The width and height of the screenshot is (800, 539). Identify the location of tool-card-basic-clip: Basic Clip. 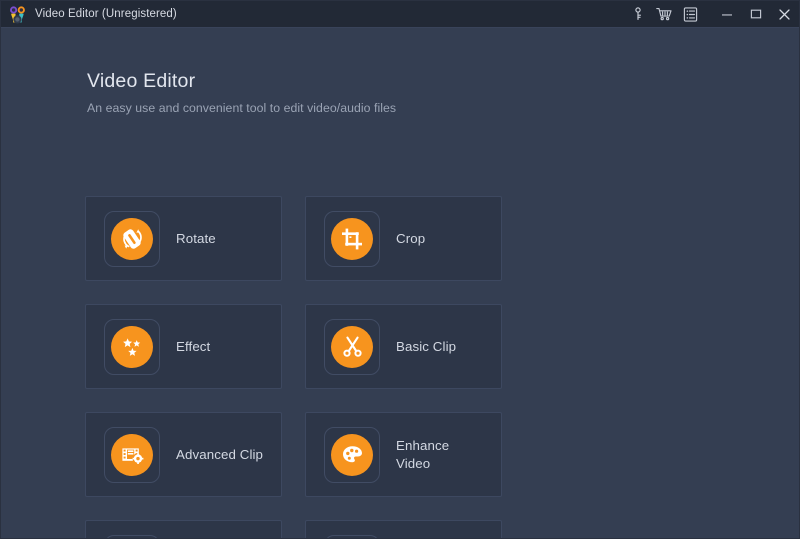
(403, 346).